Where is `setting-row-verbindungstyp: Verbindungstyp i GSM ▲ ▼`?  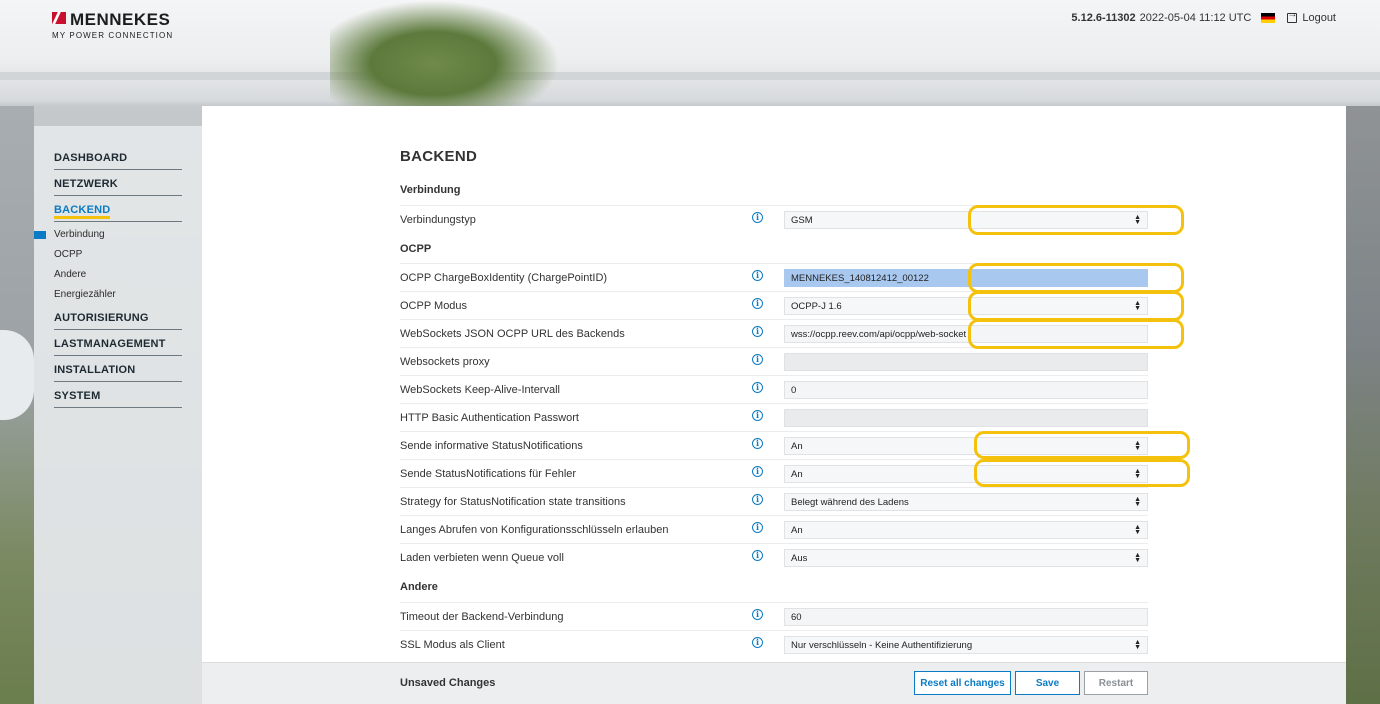
setting-row-verbindungstyp: Verbindungstyp i GSM ▲ ▼ is located at coordinates (774, 219).